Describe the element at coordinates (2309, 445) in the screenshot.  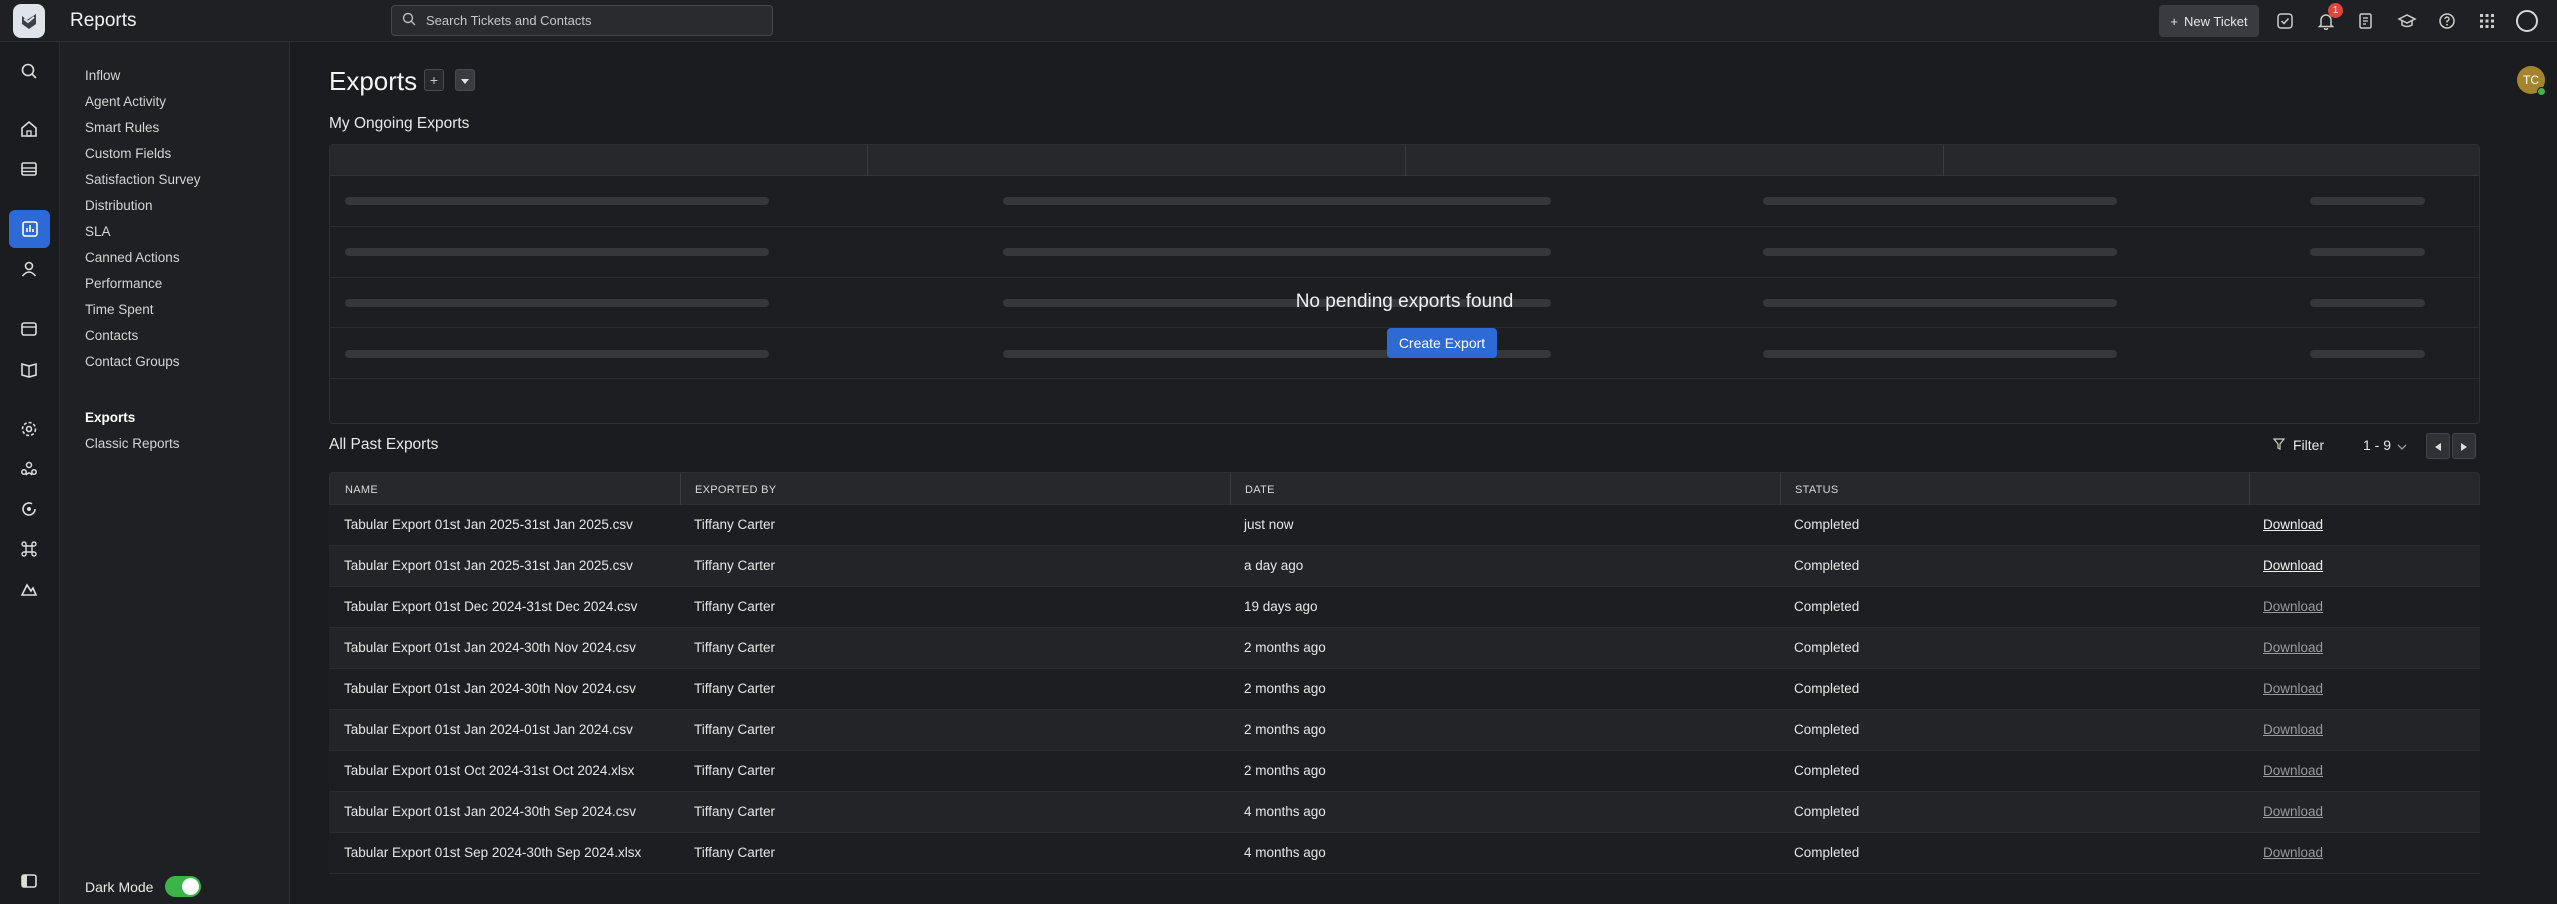
I see `filter-label: Filter` at that location.